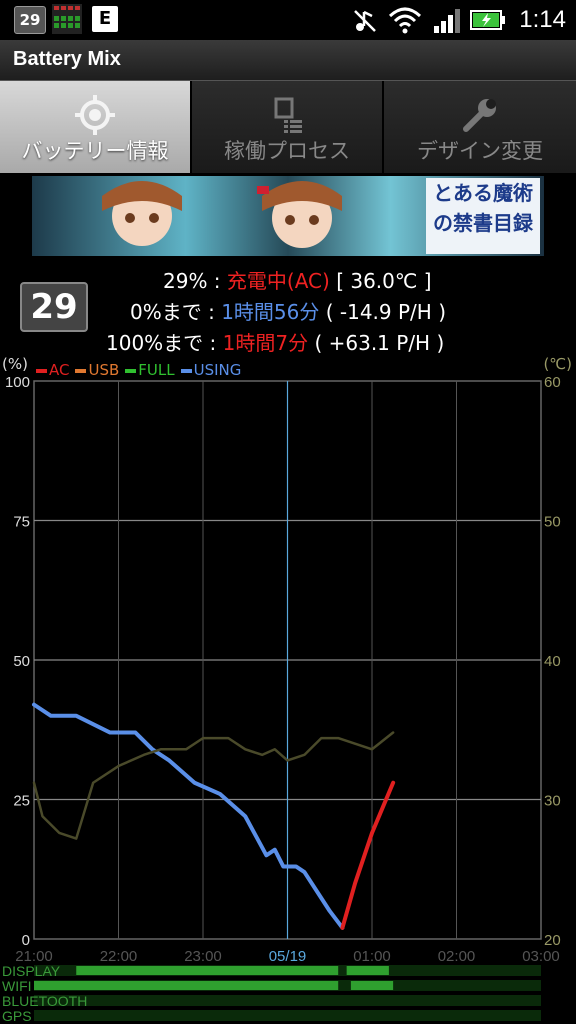  Describe the element at coordinates (222, 214) in the screenshot. I see `anime-artwork` at that location.